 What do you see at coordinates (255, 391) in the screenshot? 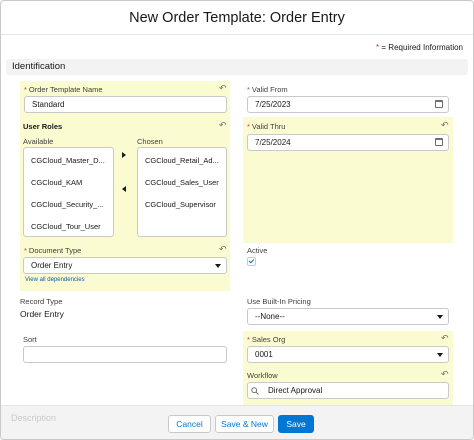
I see `search-icon` at bounding box center [255, 391].